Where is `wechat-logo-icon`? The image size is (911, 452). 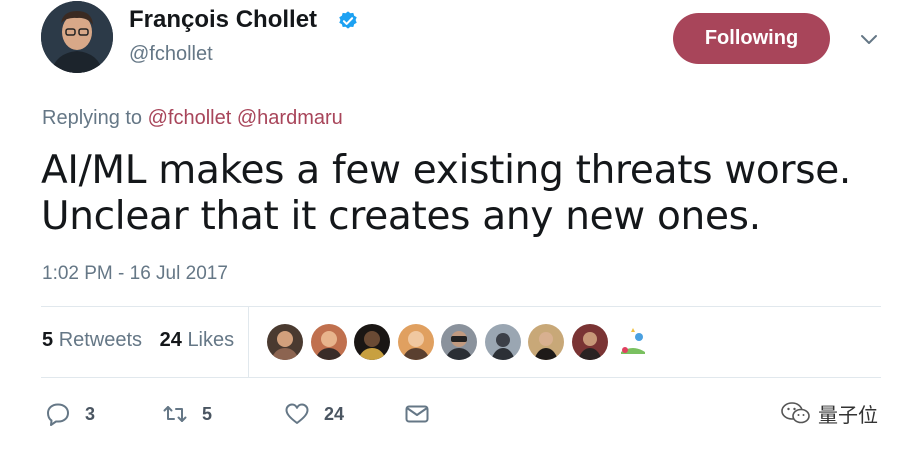
wechat-logo-icon is located at coordinates (795, 413).